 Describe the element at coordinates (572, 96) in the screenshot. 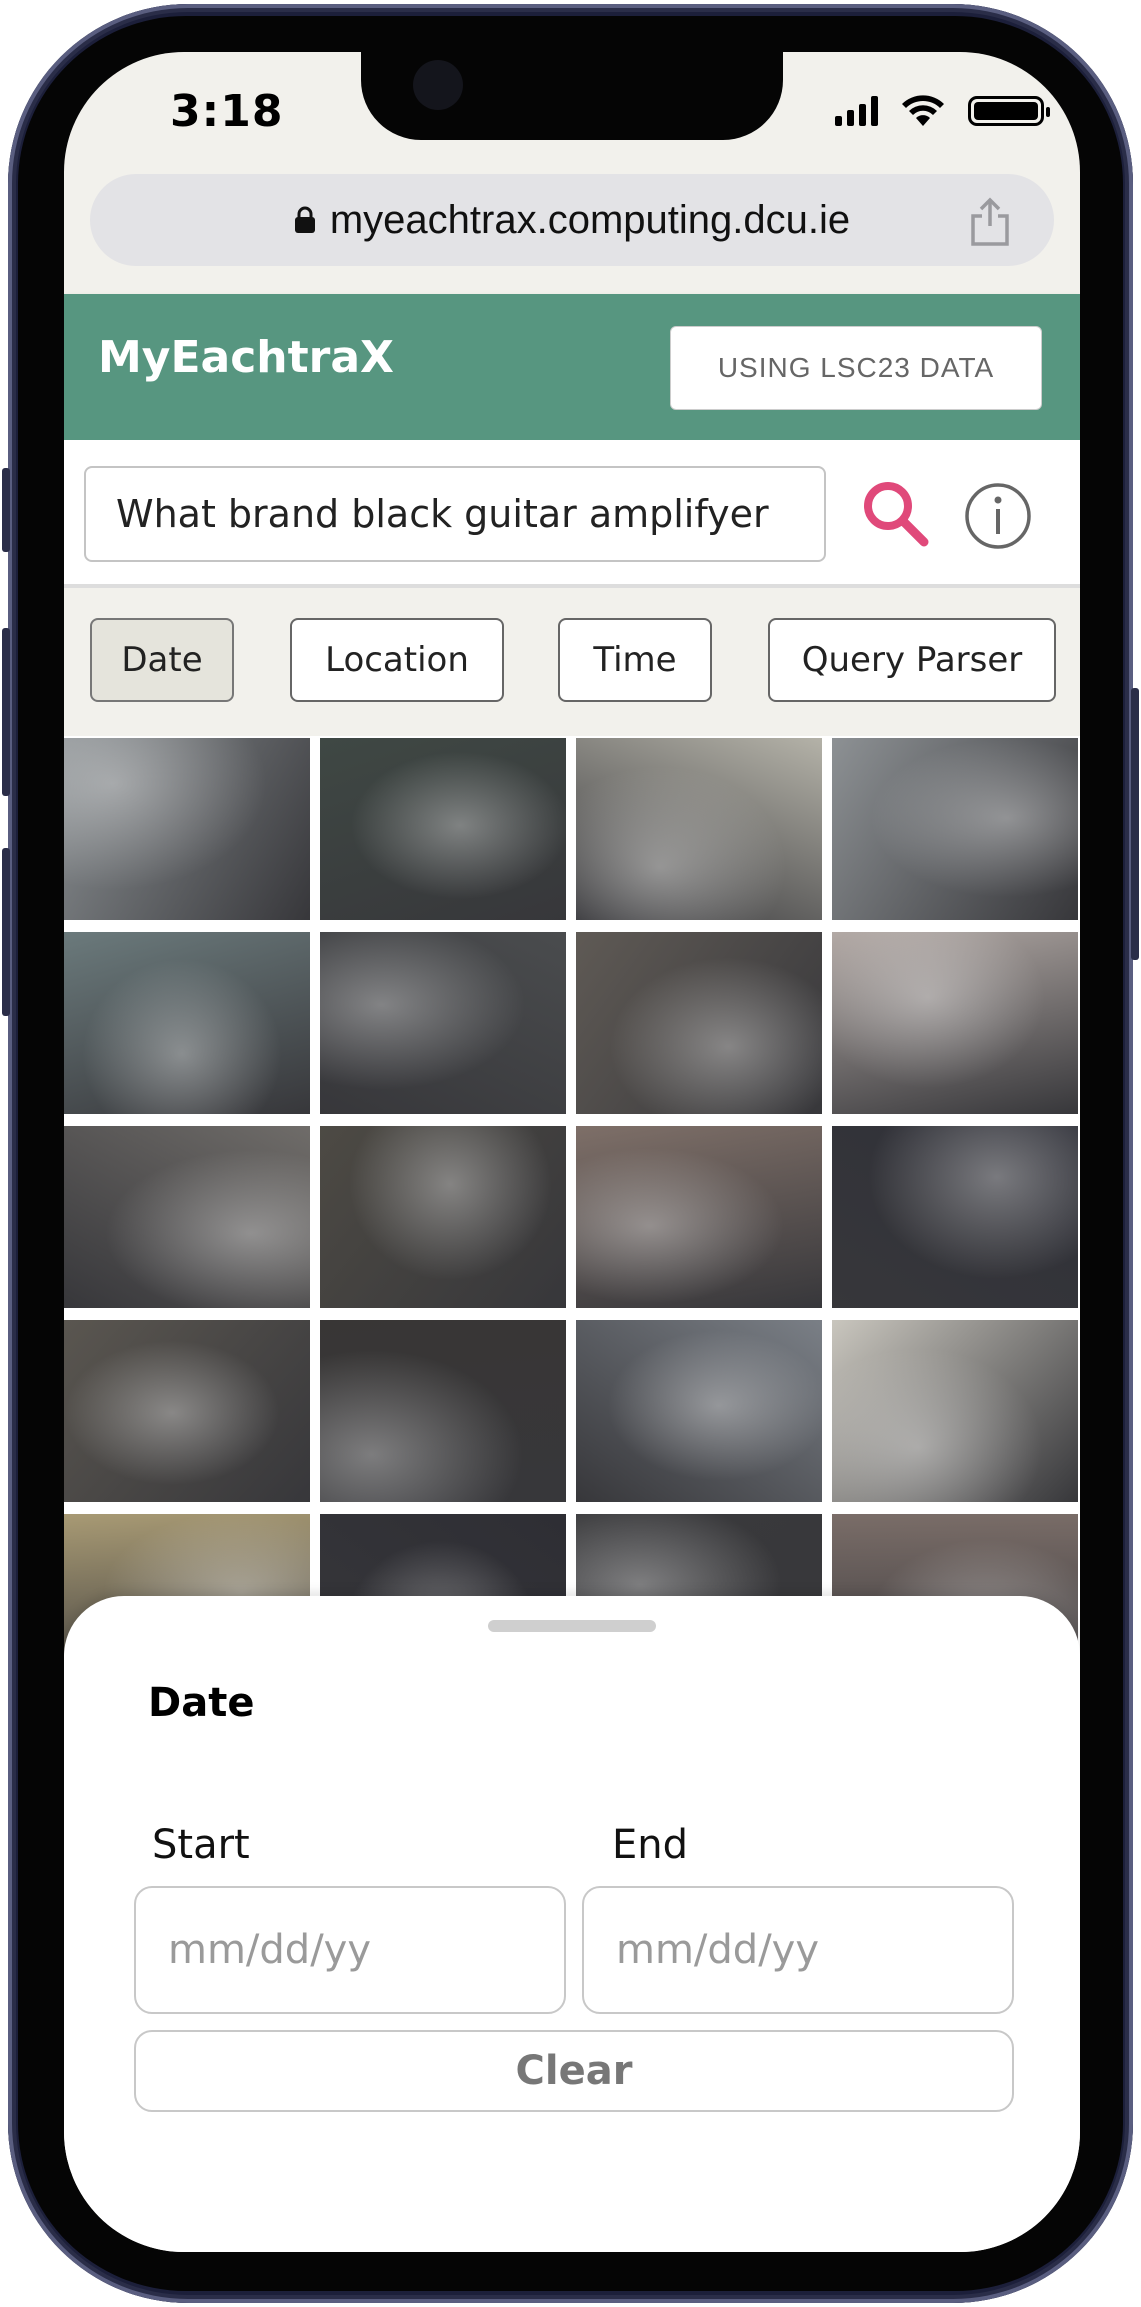

I see `notch` at that location.